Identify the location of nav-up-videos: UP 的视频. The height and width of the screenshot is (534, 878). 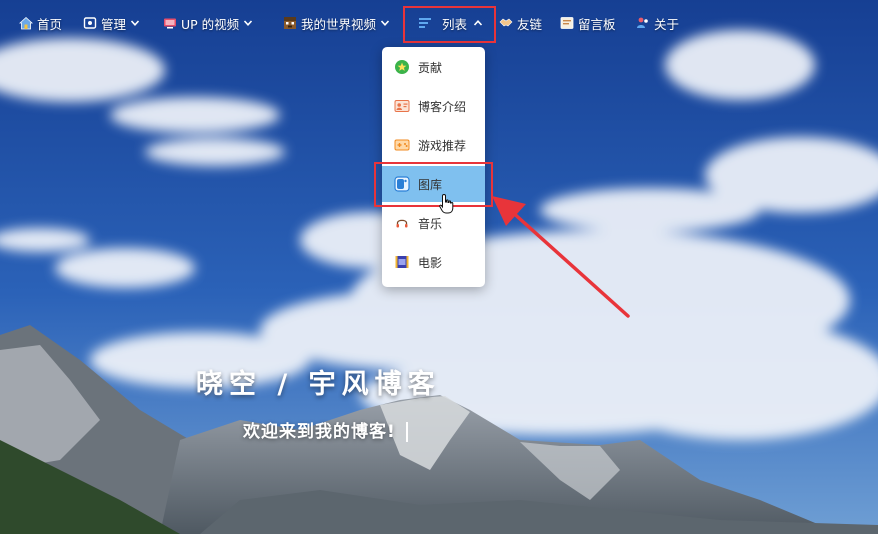
(208, 23).